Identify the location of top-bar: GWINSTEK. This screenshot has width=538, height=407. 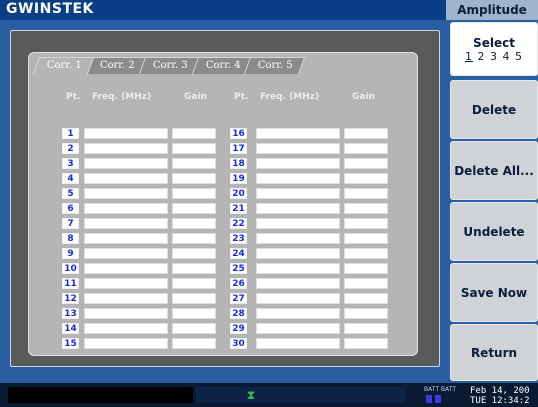
(223, 10).